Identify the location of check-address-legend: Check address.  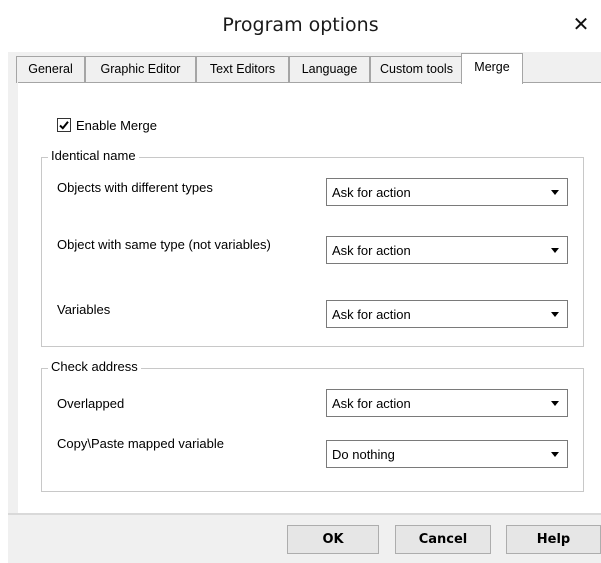
(94, 366).